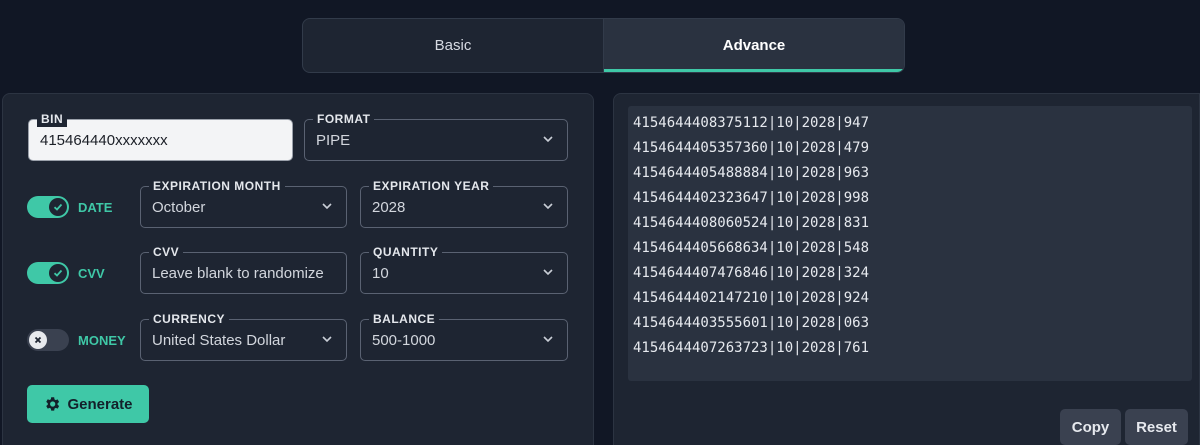 This screenshot has width=1200, height=445. Describe the element at coordinates (149, 140) in the screenshot. I see `bin-input: 415464440xxxxxxx` at that location.